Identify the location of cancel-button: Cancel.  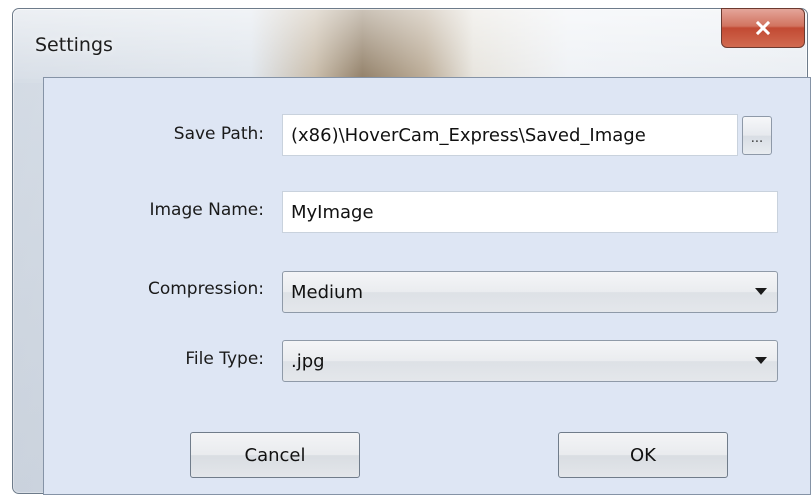
(275, 455).